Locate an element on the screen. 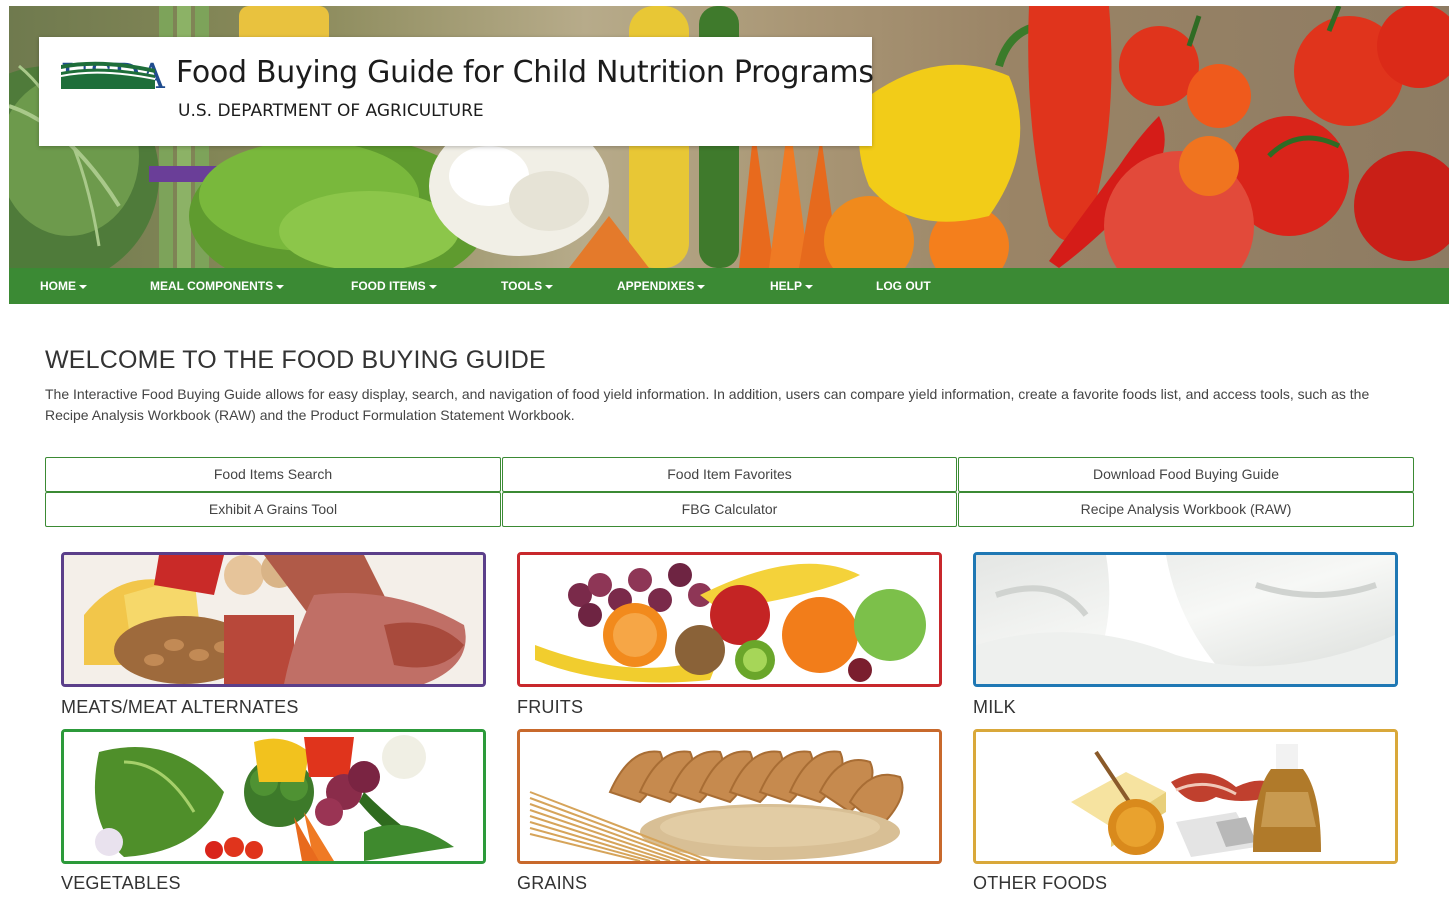 The image size is (1452, 920). grains-image is located at coordinates (729, 796).